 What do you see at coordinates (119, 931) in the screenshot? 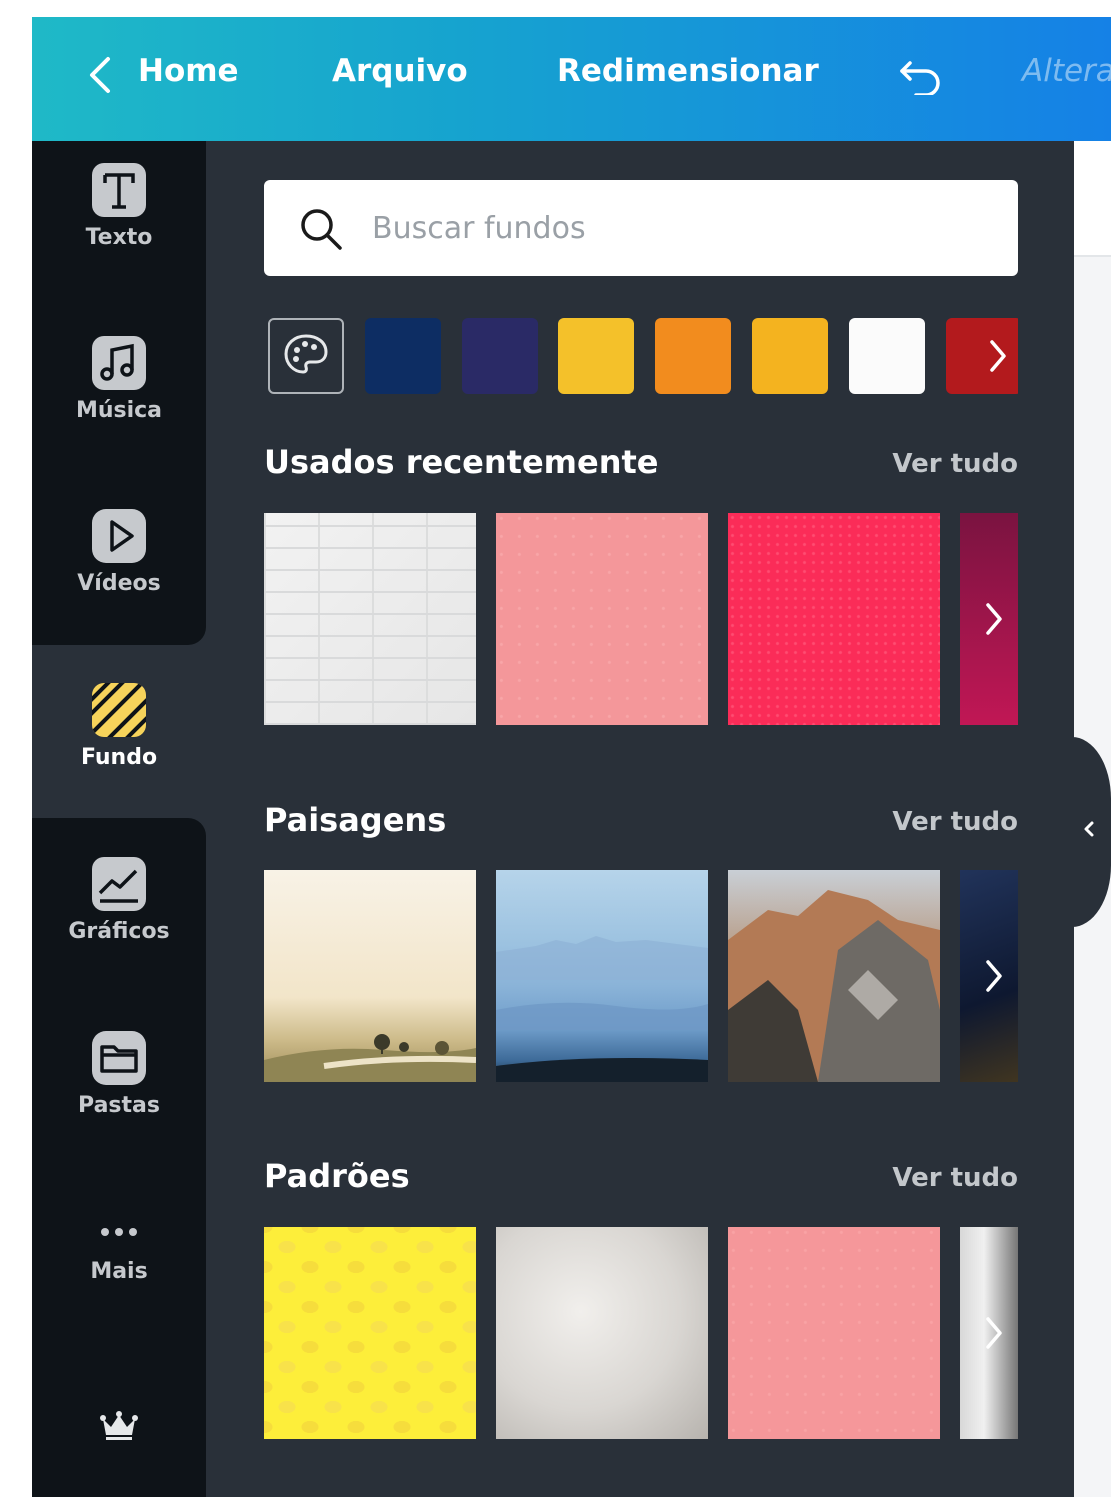
I see `sidebar-item-label: Gráficos` at bounding box center [119, 931].